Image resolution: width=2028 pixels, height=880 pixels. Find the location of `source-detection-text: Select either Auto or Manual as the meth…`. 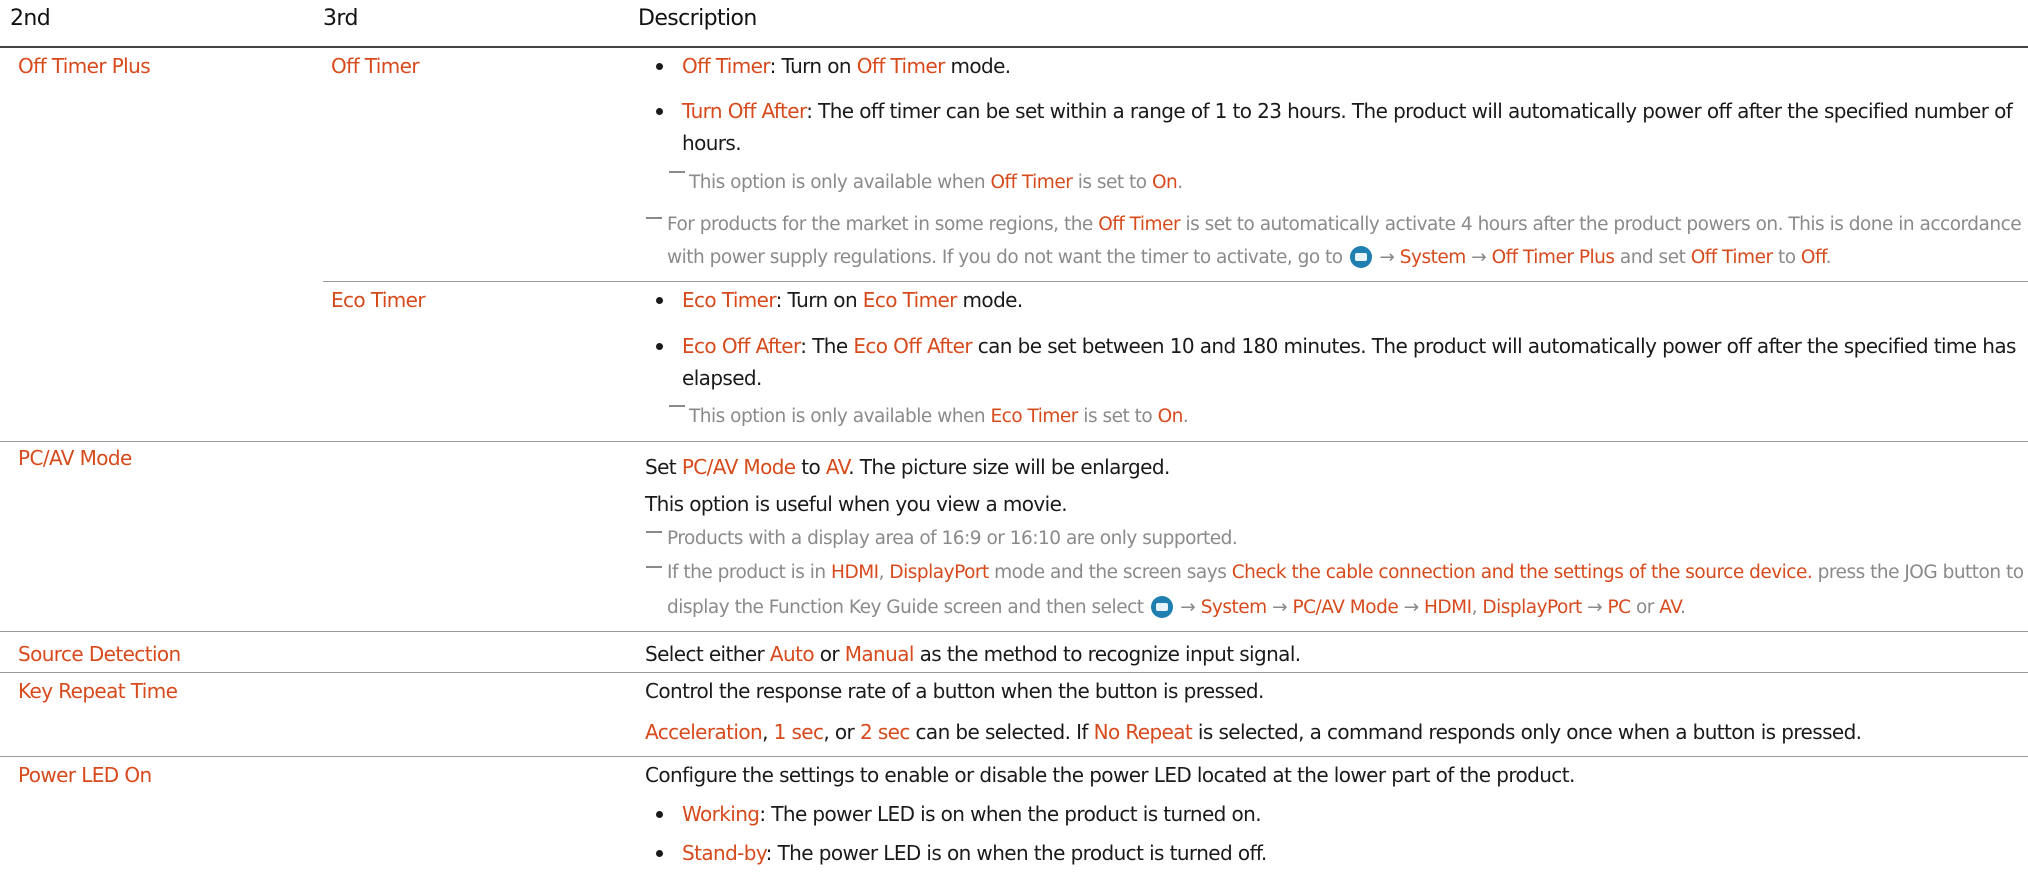

source-detection-text: Select either Auto or Manual as the meth… is located at coordinates (973, 654).